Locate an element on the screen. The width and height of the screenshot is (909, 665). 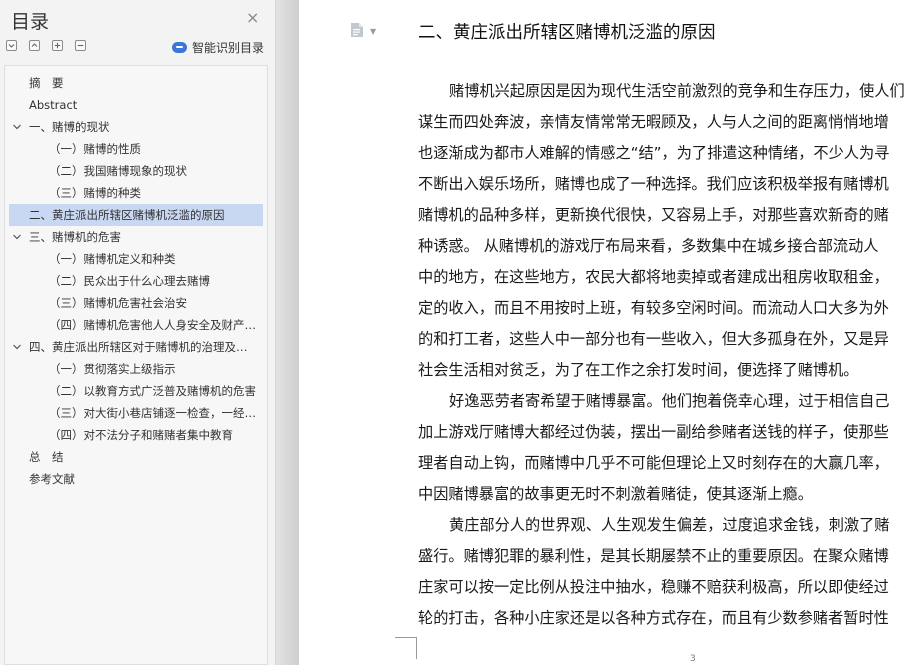
document-line: 赌博机兴起原因是因为现代生活空前激烈的竞争和生存压力，使人们 is located at coordinates (677, 91).